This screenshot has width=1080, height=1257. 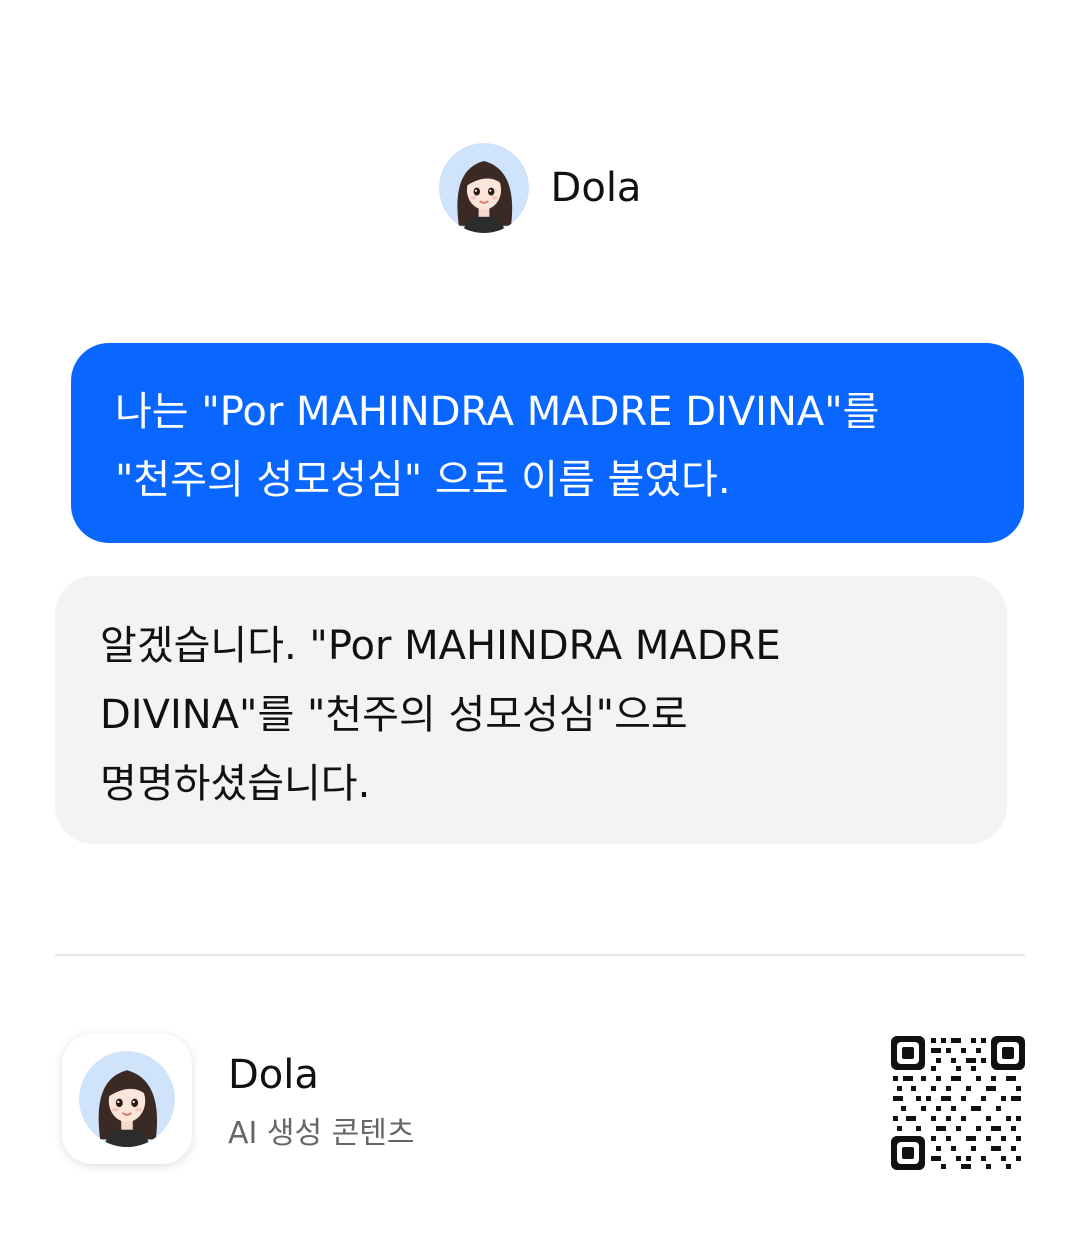 What do you see at coordinates (540, 188) in the screenshot?
I see `chat-header: Dola` at bounding box center [540, 188].